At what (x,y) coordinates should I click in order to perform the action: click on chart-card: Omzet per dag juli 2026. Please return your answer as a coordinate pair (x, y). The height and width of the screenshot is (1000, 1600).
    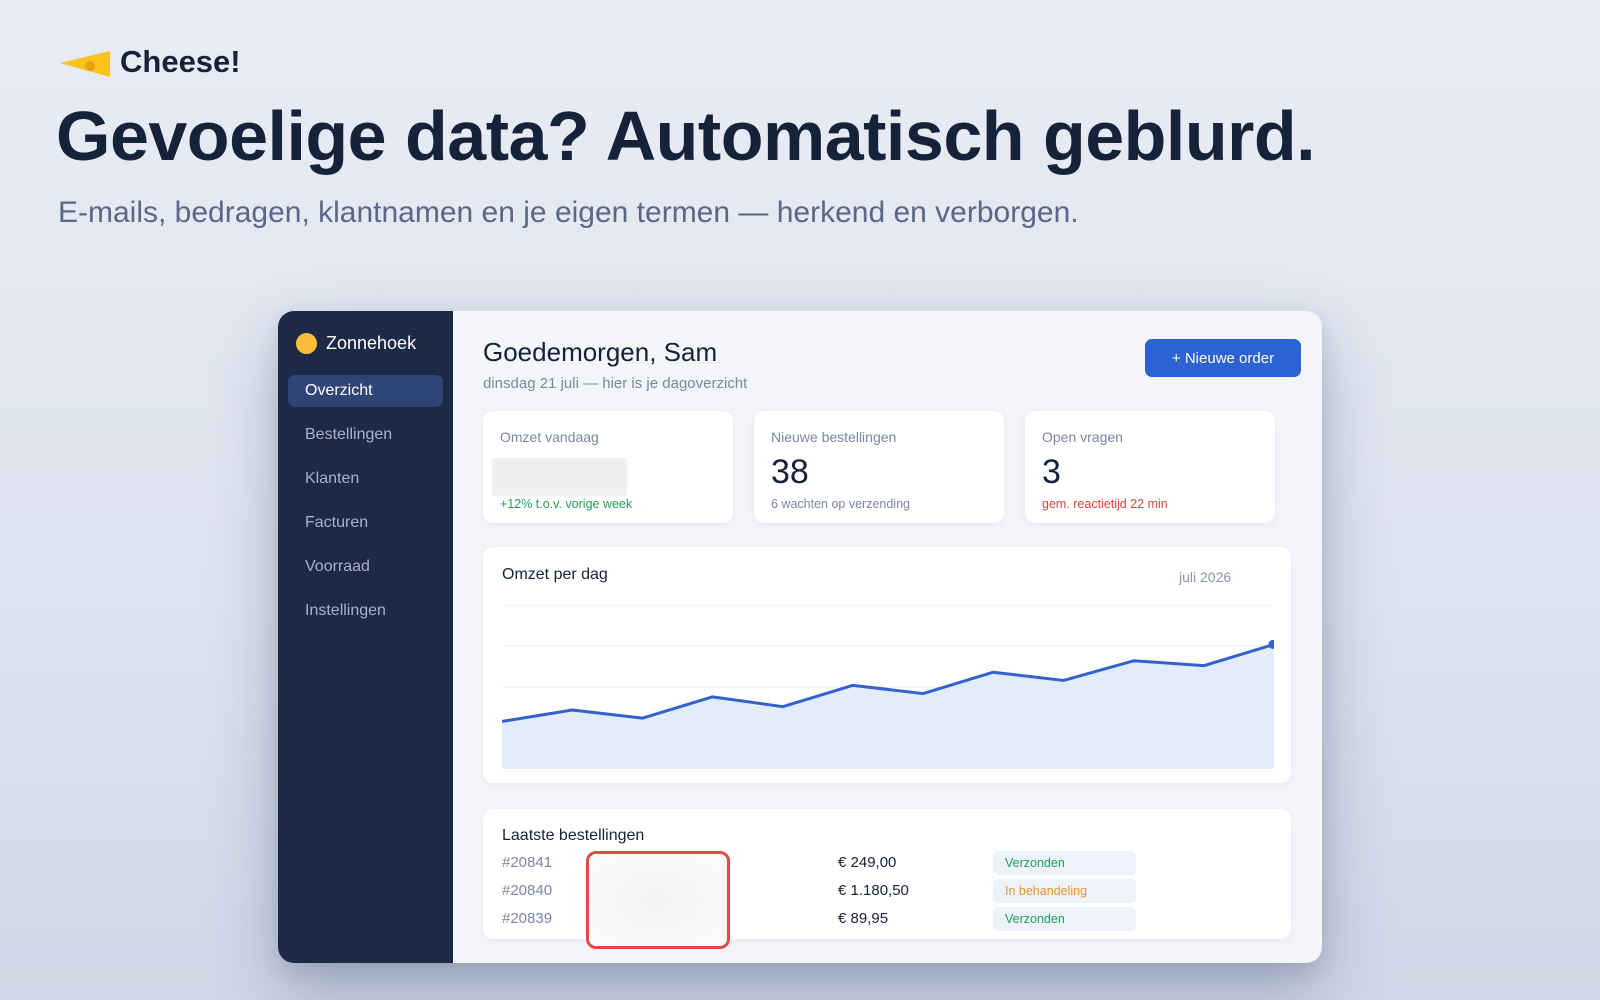
    Looking at the image, I should click on (887, 665).